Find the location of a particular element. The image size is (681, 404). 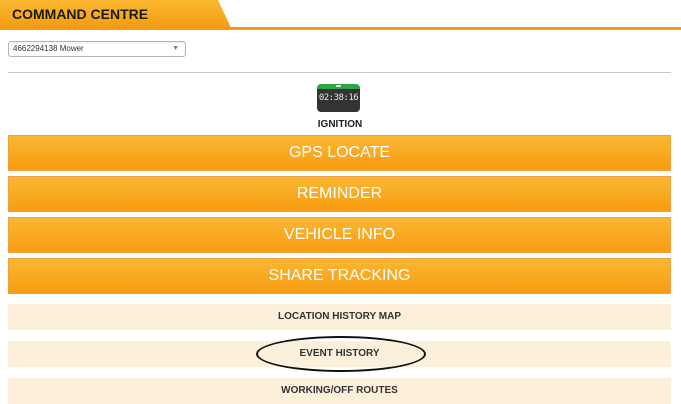

divider is located at coordinates (339, 72).